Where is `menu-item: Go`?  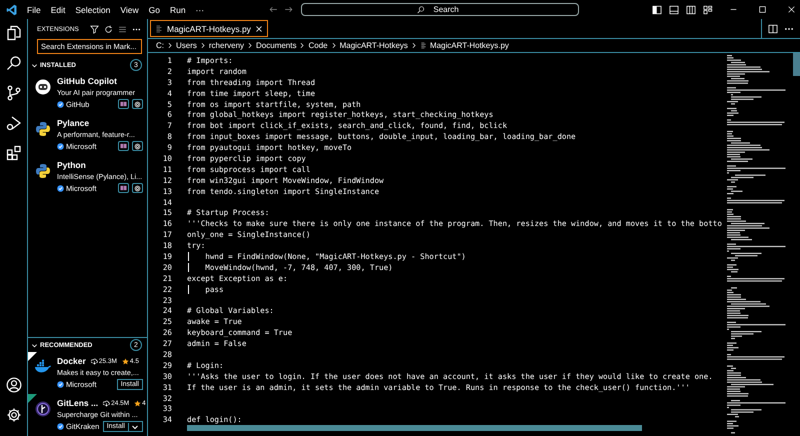
menu-item: Go is located at coordinates (154, 9).